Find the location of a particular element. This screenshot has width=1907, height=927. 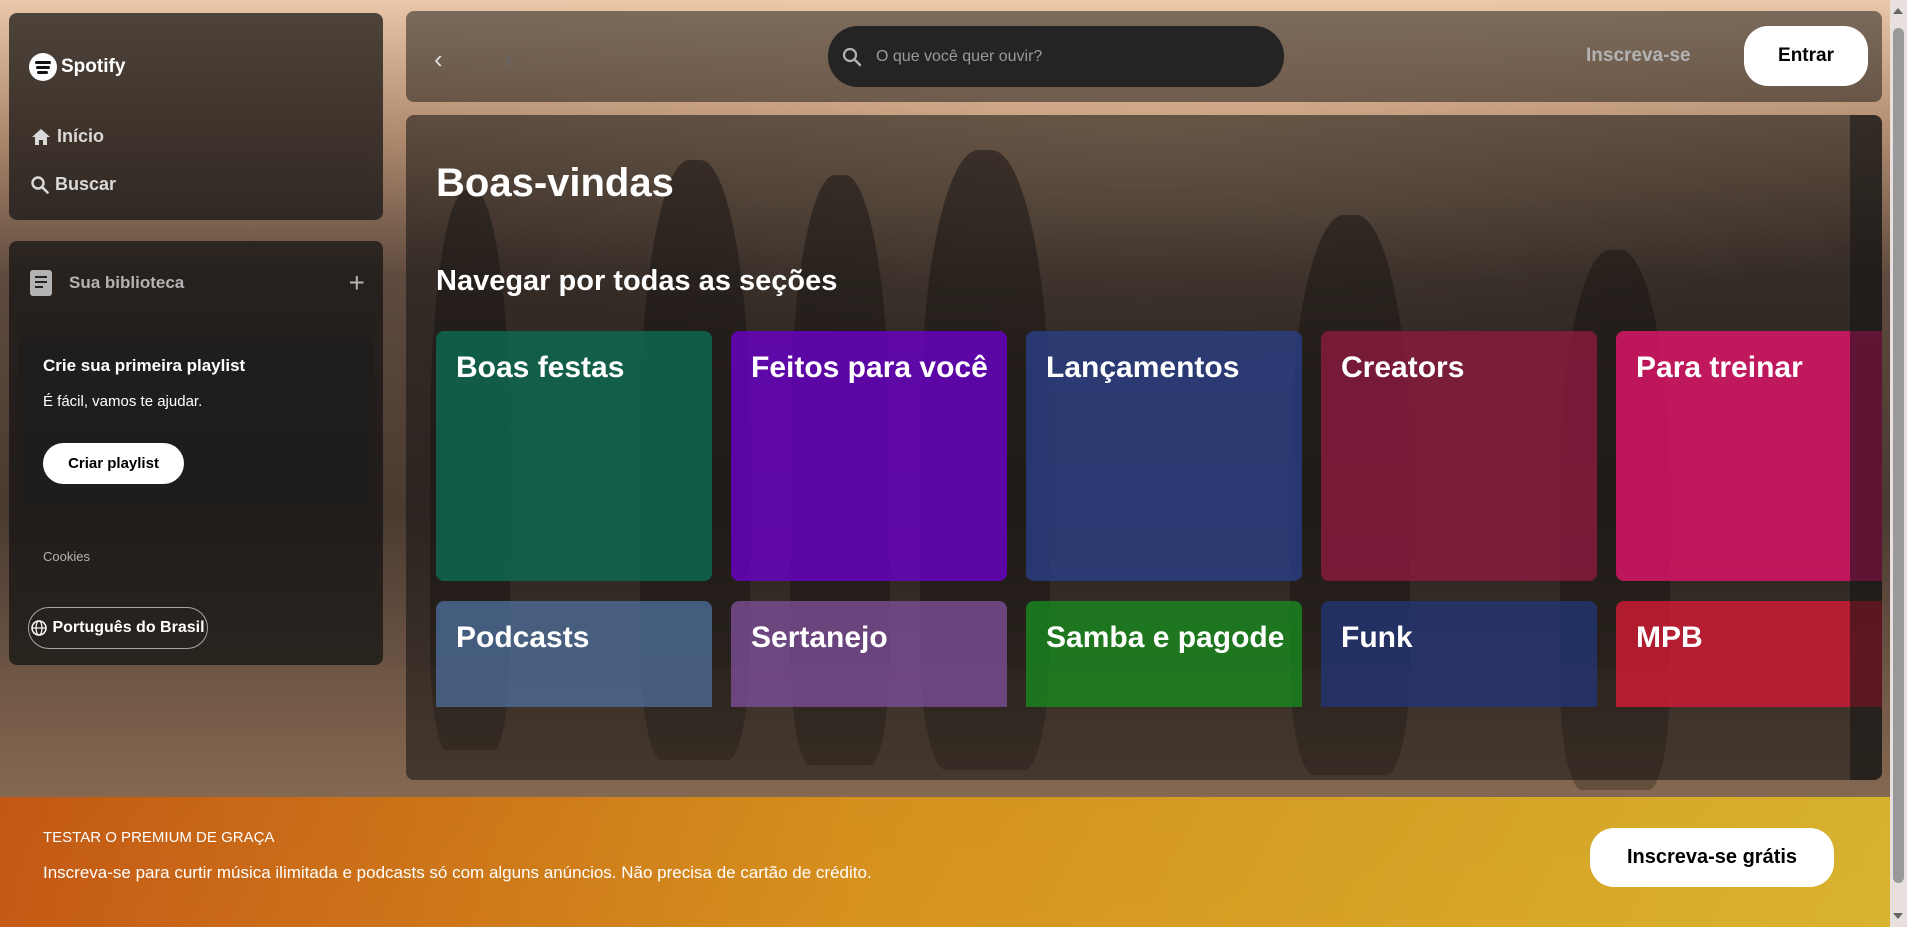

category-tile: Samba e pagode is located at coordinates (1164, 654).